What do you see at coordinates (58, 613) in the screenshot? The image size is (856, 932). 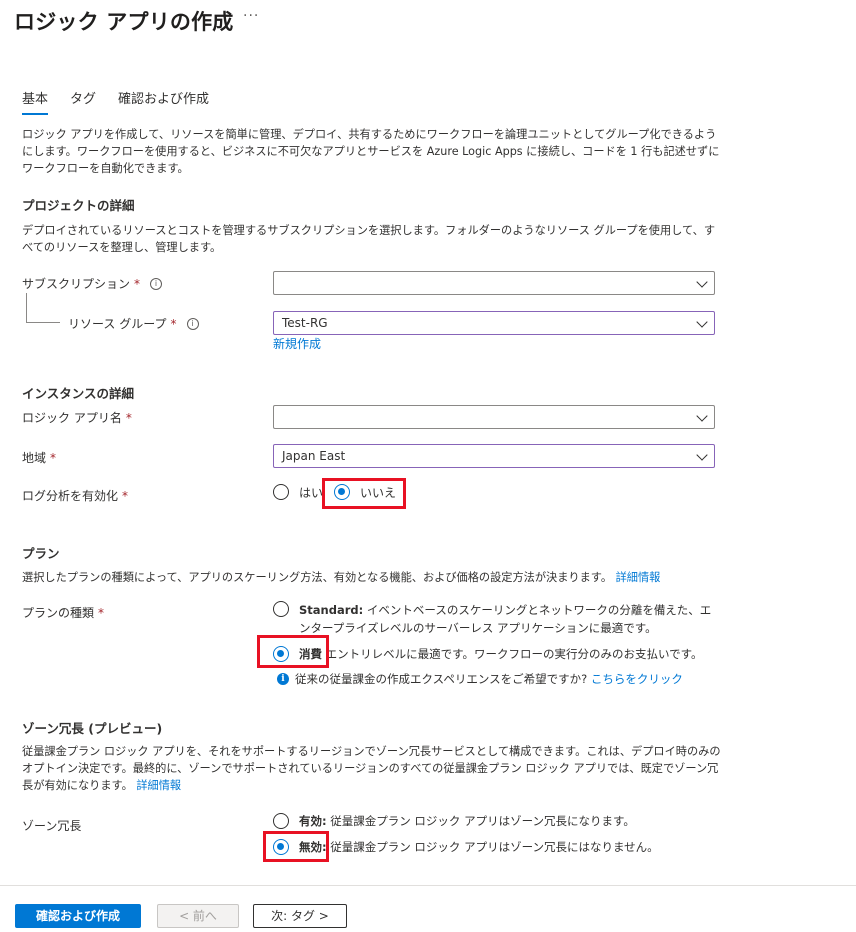 I see `plan-type-label-text: プランの種類` at bounding box center [58, 613].